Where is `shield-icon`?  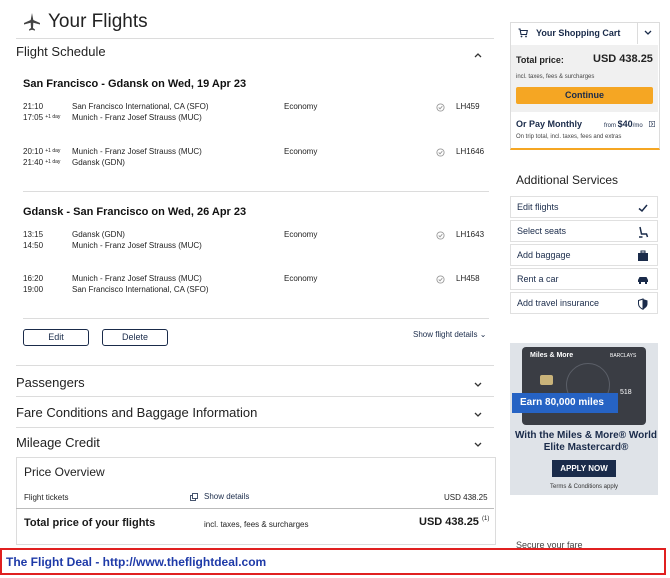
shield-icon is located at coordinates (643, 304).